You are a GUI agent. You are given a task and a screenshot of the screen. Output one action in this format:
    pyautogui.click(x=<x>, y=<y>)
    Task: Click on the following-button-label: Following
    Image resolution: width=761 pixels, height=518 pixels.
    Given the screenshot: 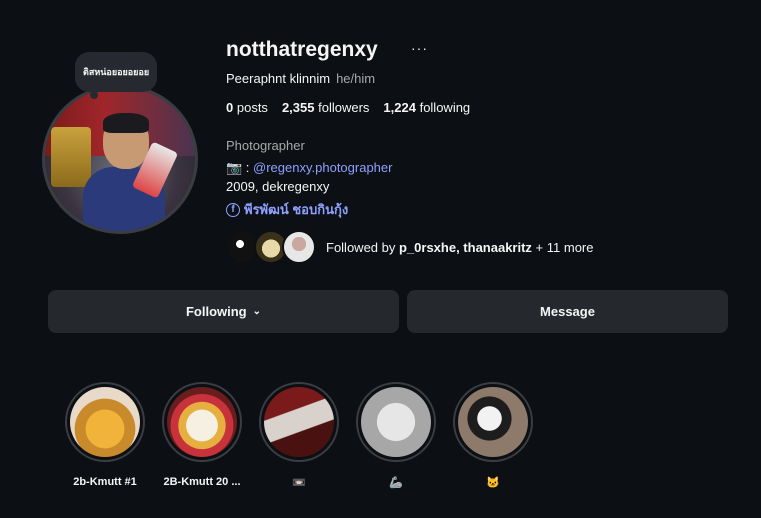 What is the action you would take?
    pyautogui.click(x=216, y=311)
    